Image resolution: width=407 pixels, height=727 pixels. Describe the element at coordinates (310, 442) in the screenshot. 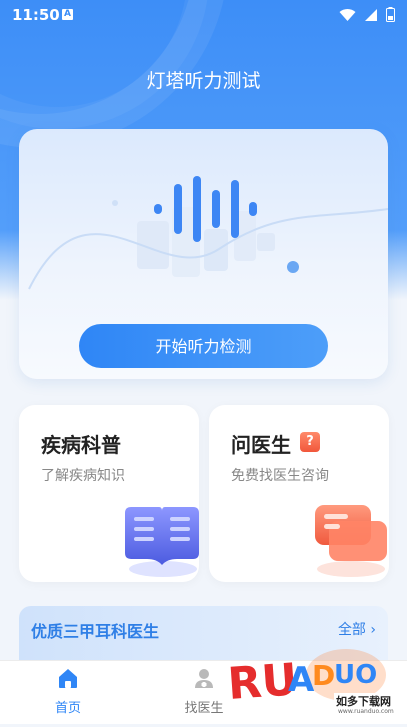

I see `question-badge: ?` at that location.